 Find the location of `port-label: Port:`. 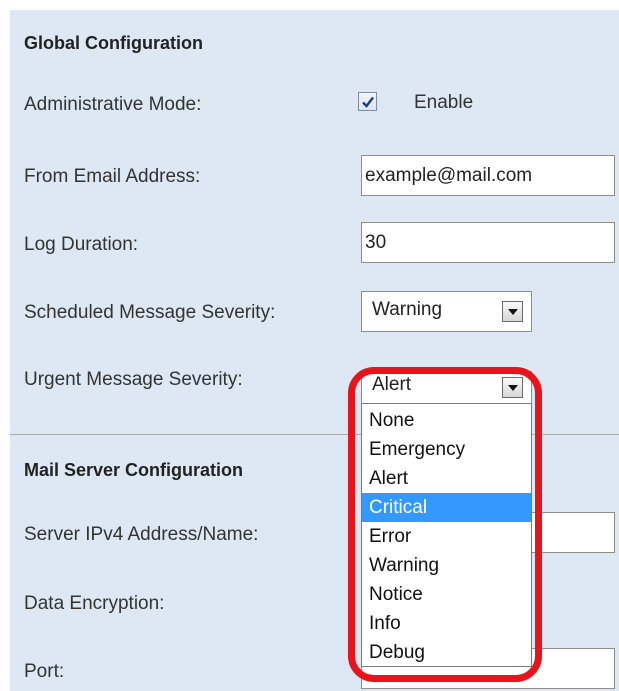

port-label: Port: is located at coordinates (44, 671).